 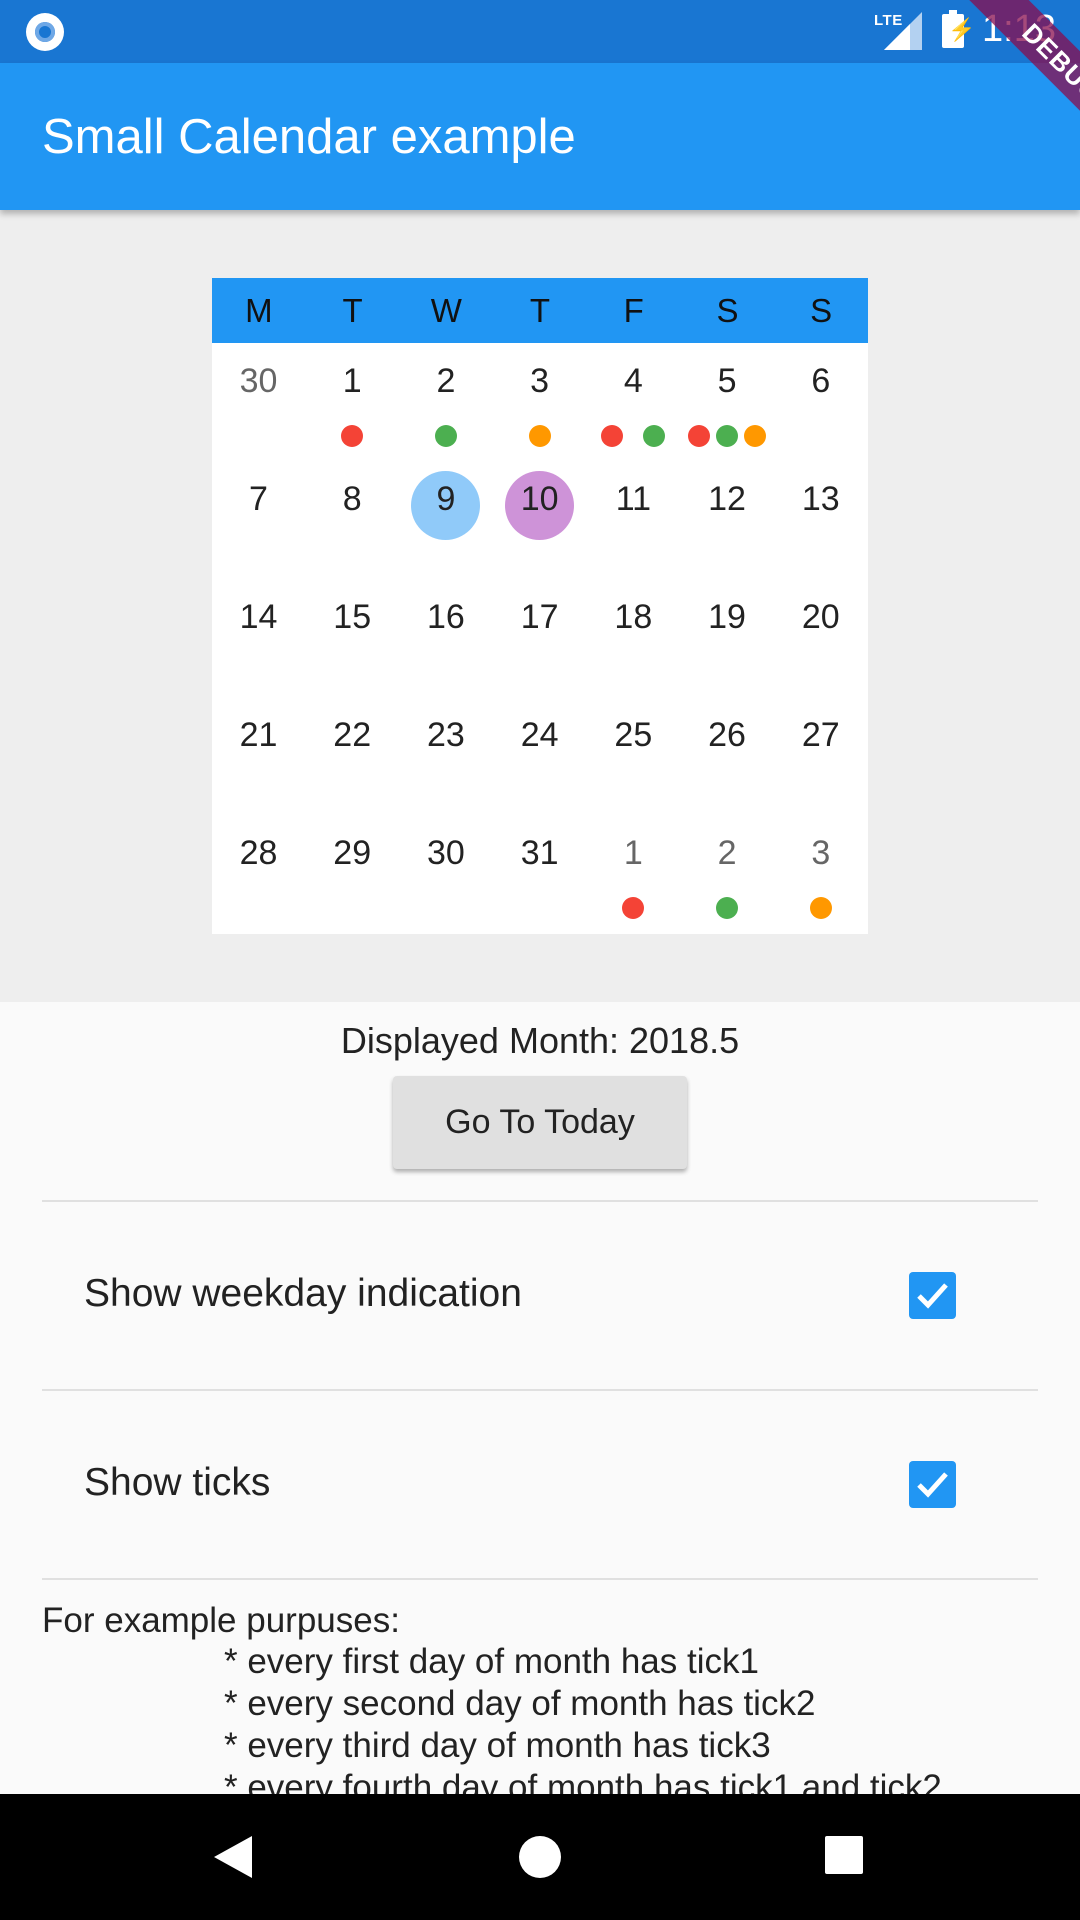 What do you see at coordinates (821, 853) in the screenshot?
I see `day-number: 3` at bounding box center [821, 853].